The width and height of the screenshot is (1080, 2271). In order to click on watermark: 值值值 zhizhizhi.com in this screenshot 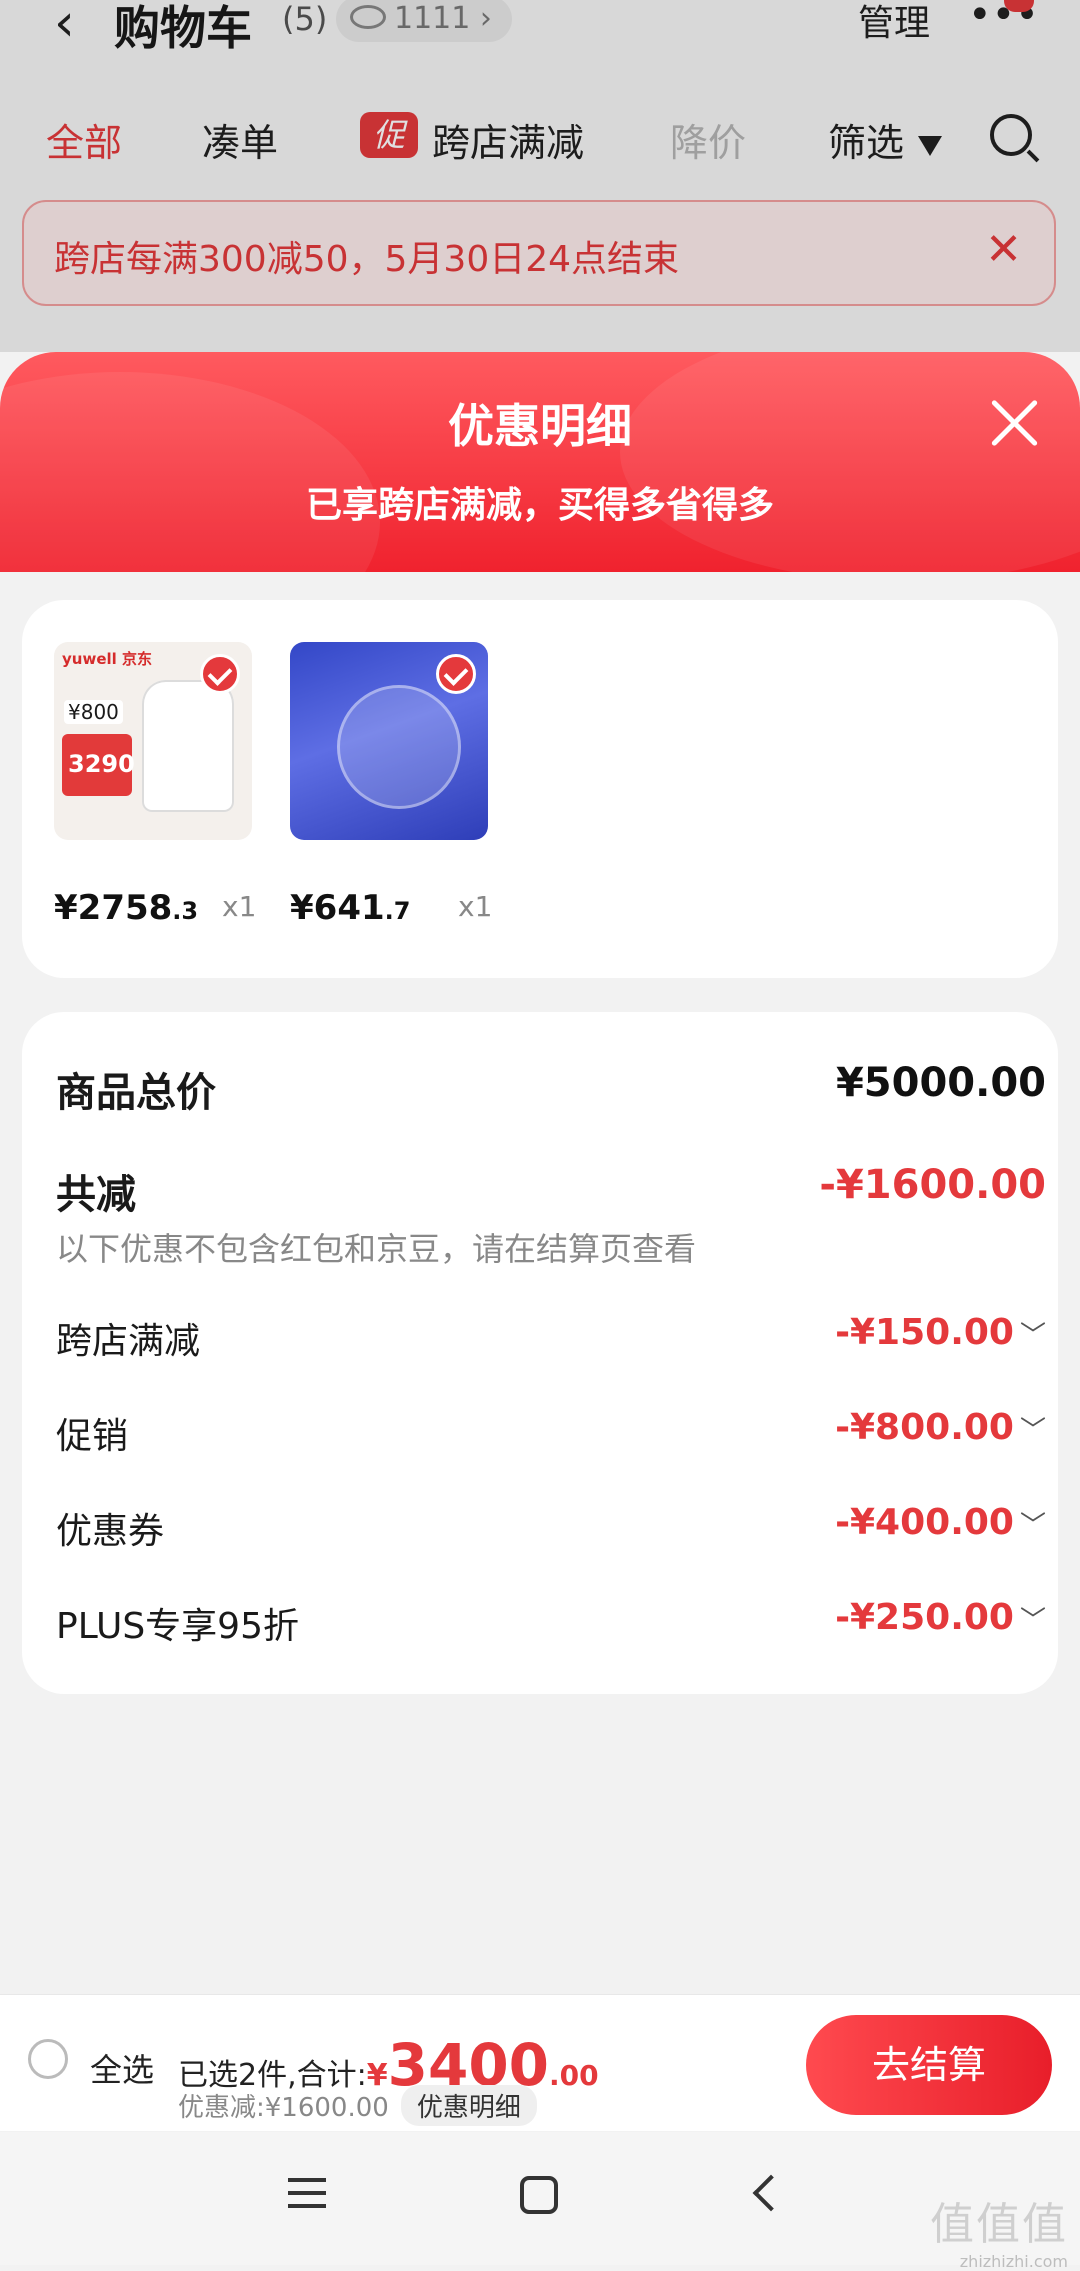, I will do `click(999, 2229)`.